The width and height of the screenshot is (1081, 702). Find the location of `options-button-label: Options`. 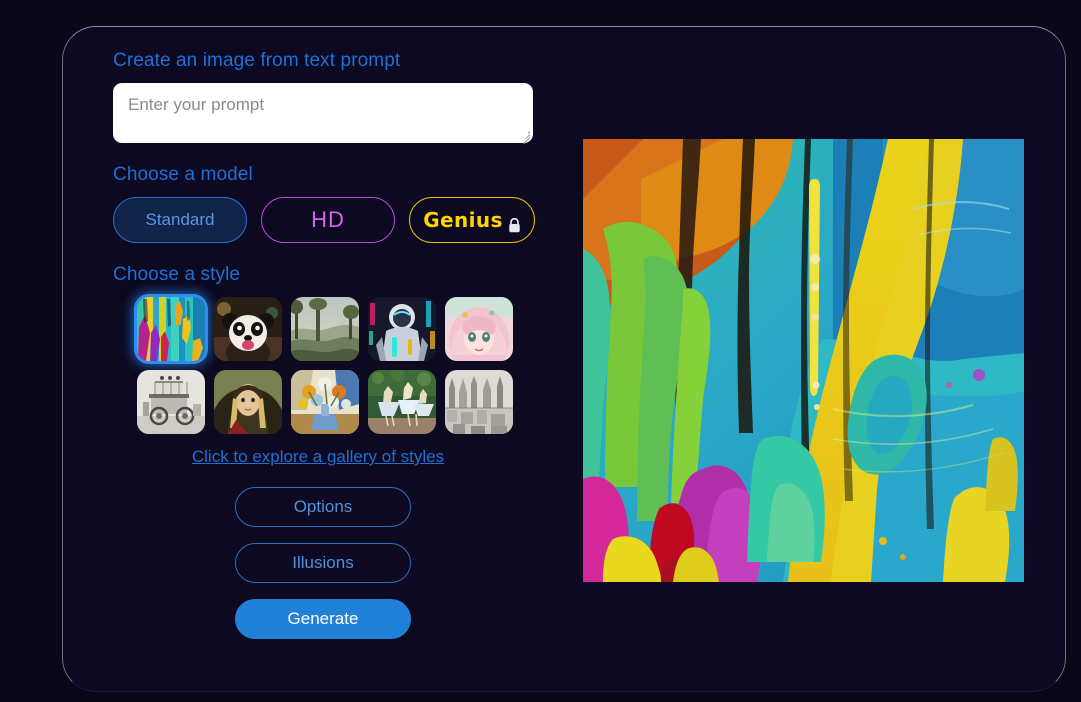

options-button-label: Options is located at coordinates (323, 506).